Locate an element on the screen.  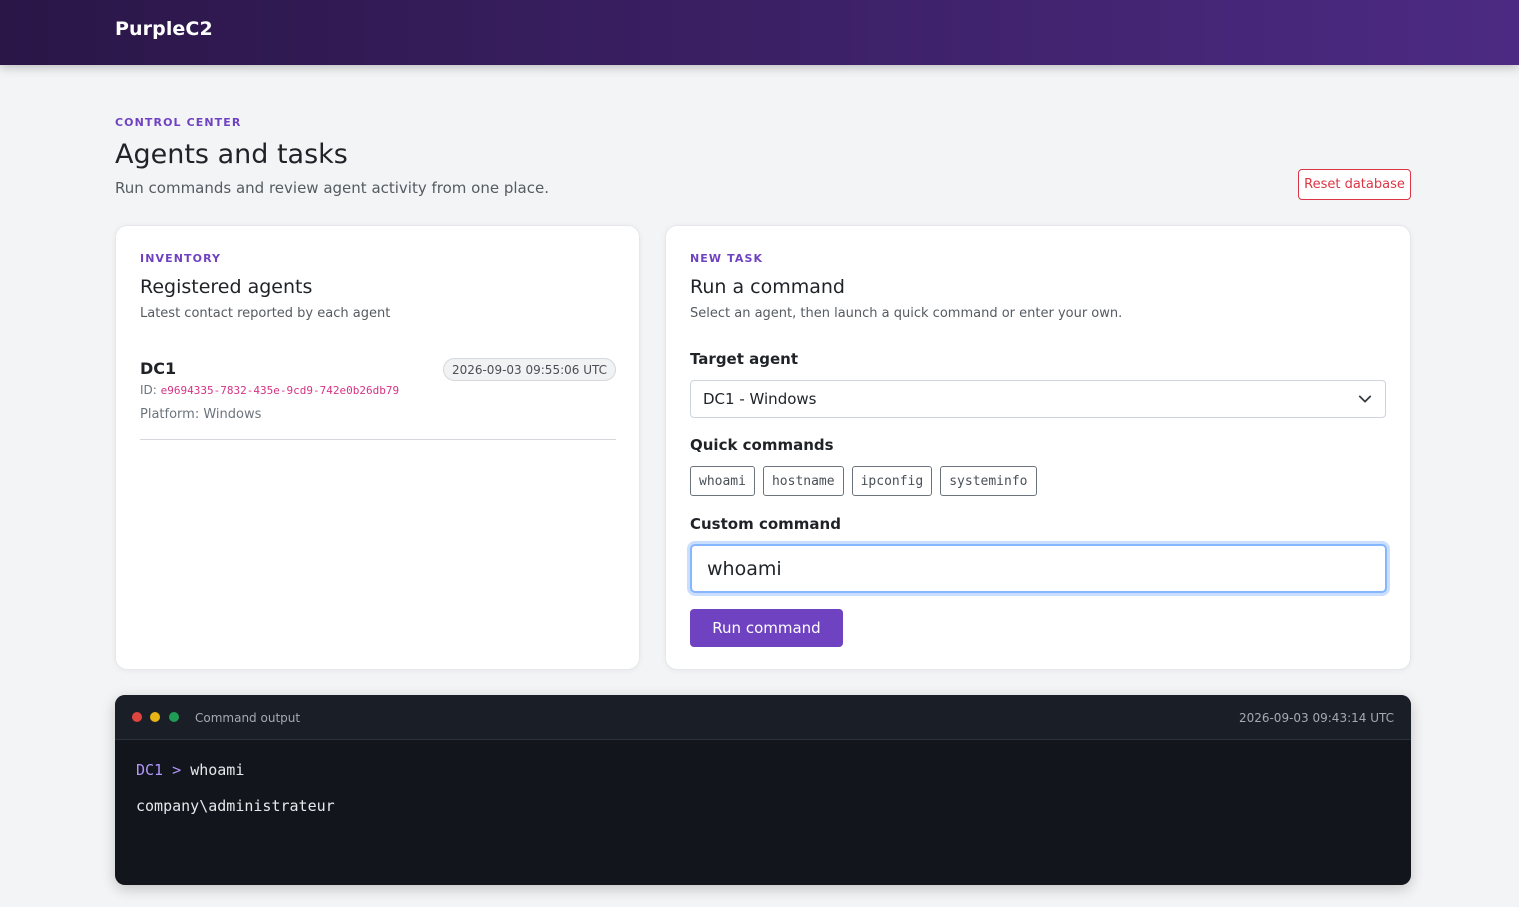
page-eyebrow: CONTROL CENTER is located at coordinates (178, 122).